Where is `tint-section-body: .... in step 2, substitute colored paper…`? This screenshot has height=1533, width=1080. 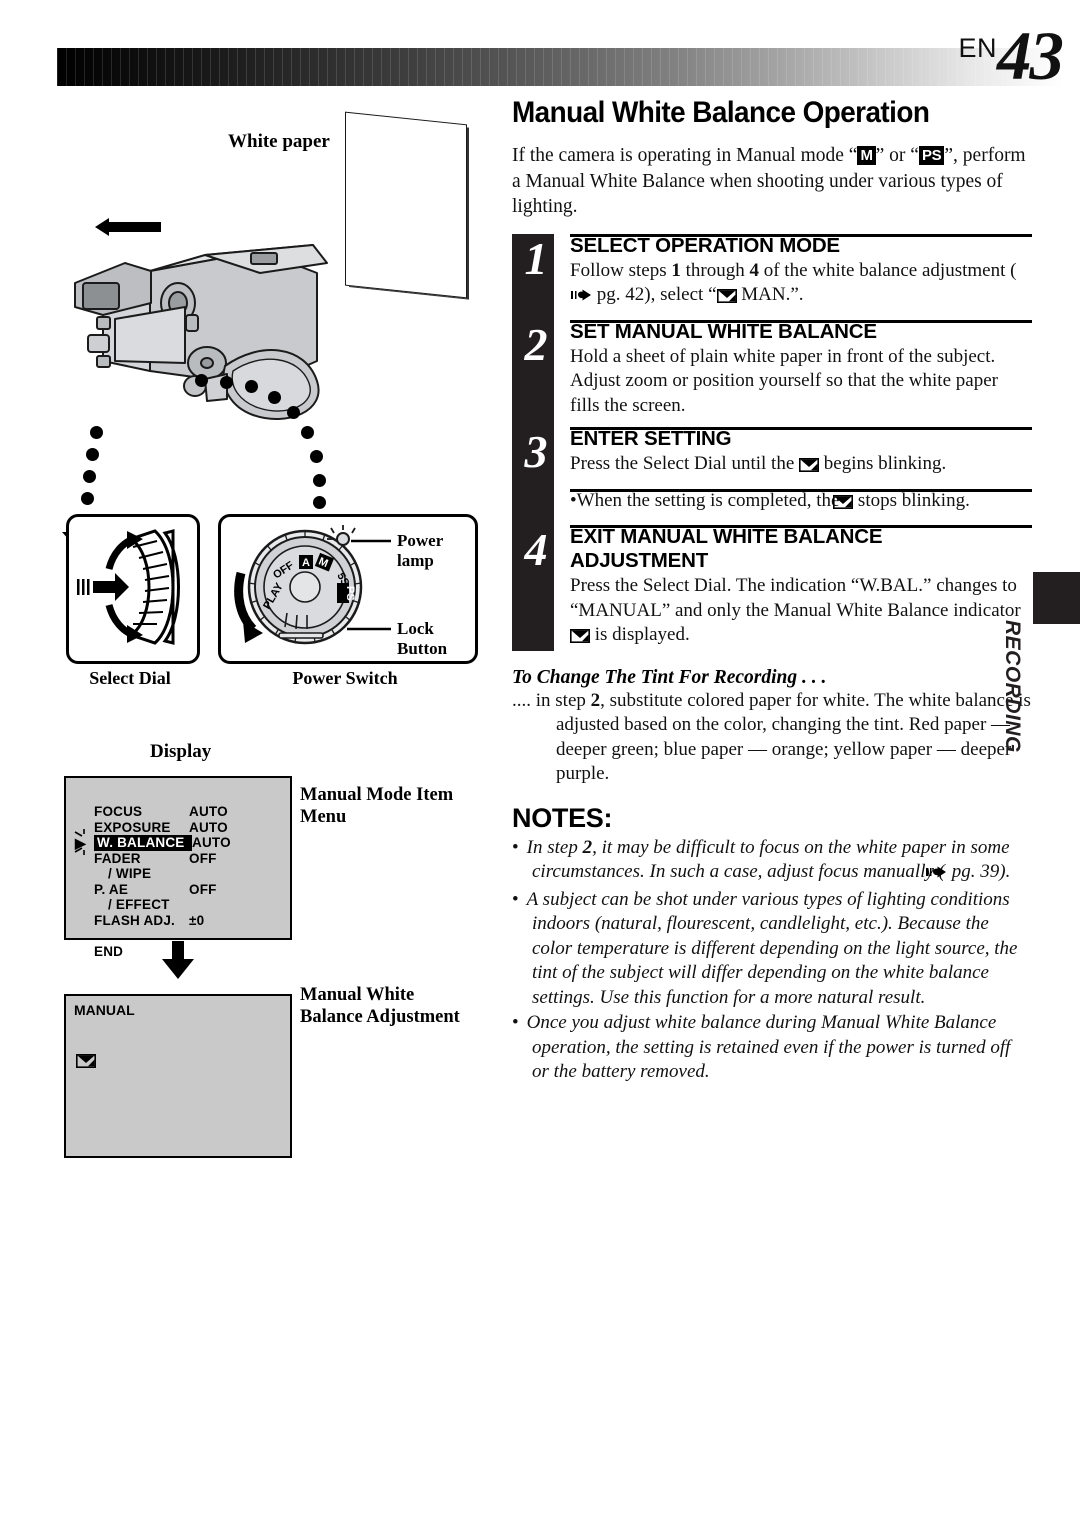
tint-section-body: .... in step 2, substitute colored paper… is located at coordinates (772, 738).